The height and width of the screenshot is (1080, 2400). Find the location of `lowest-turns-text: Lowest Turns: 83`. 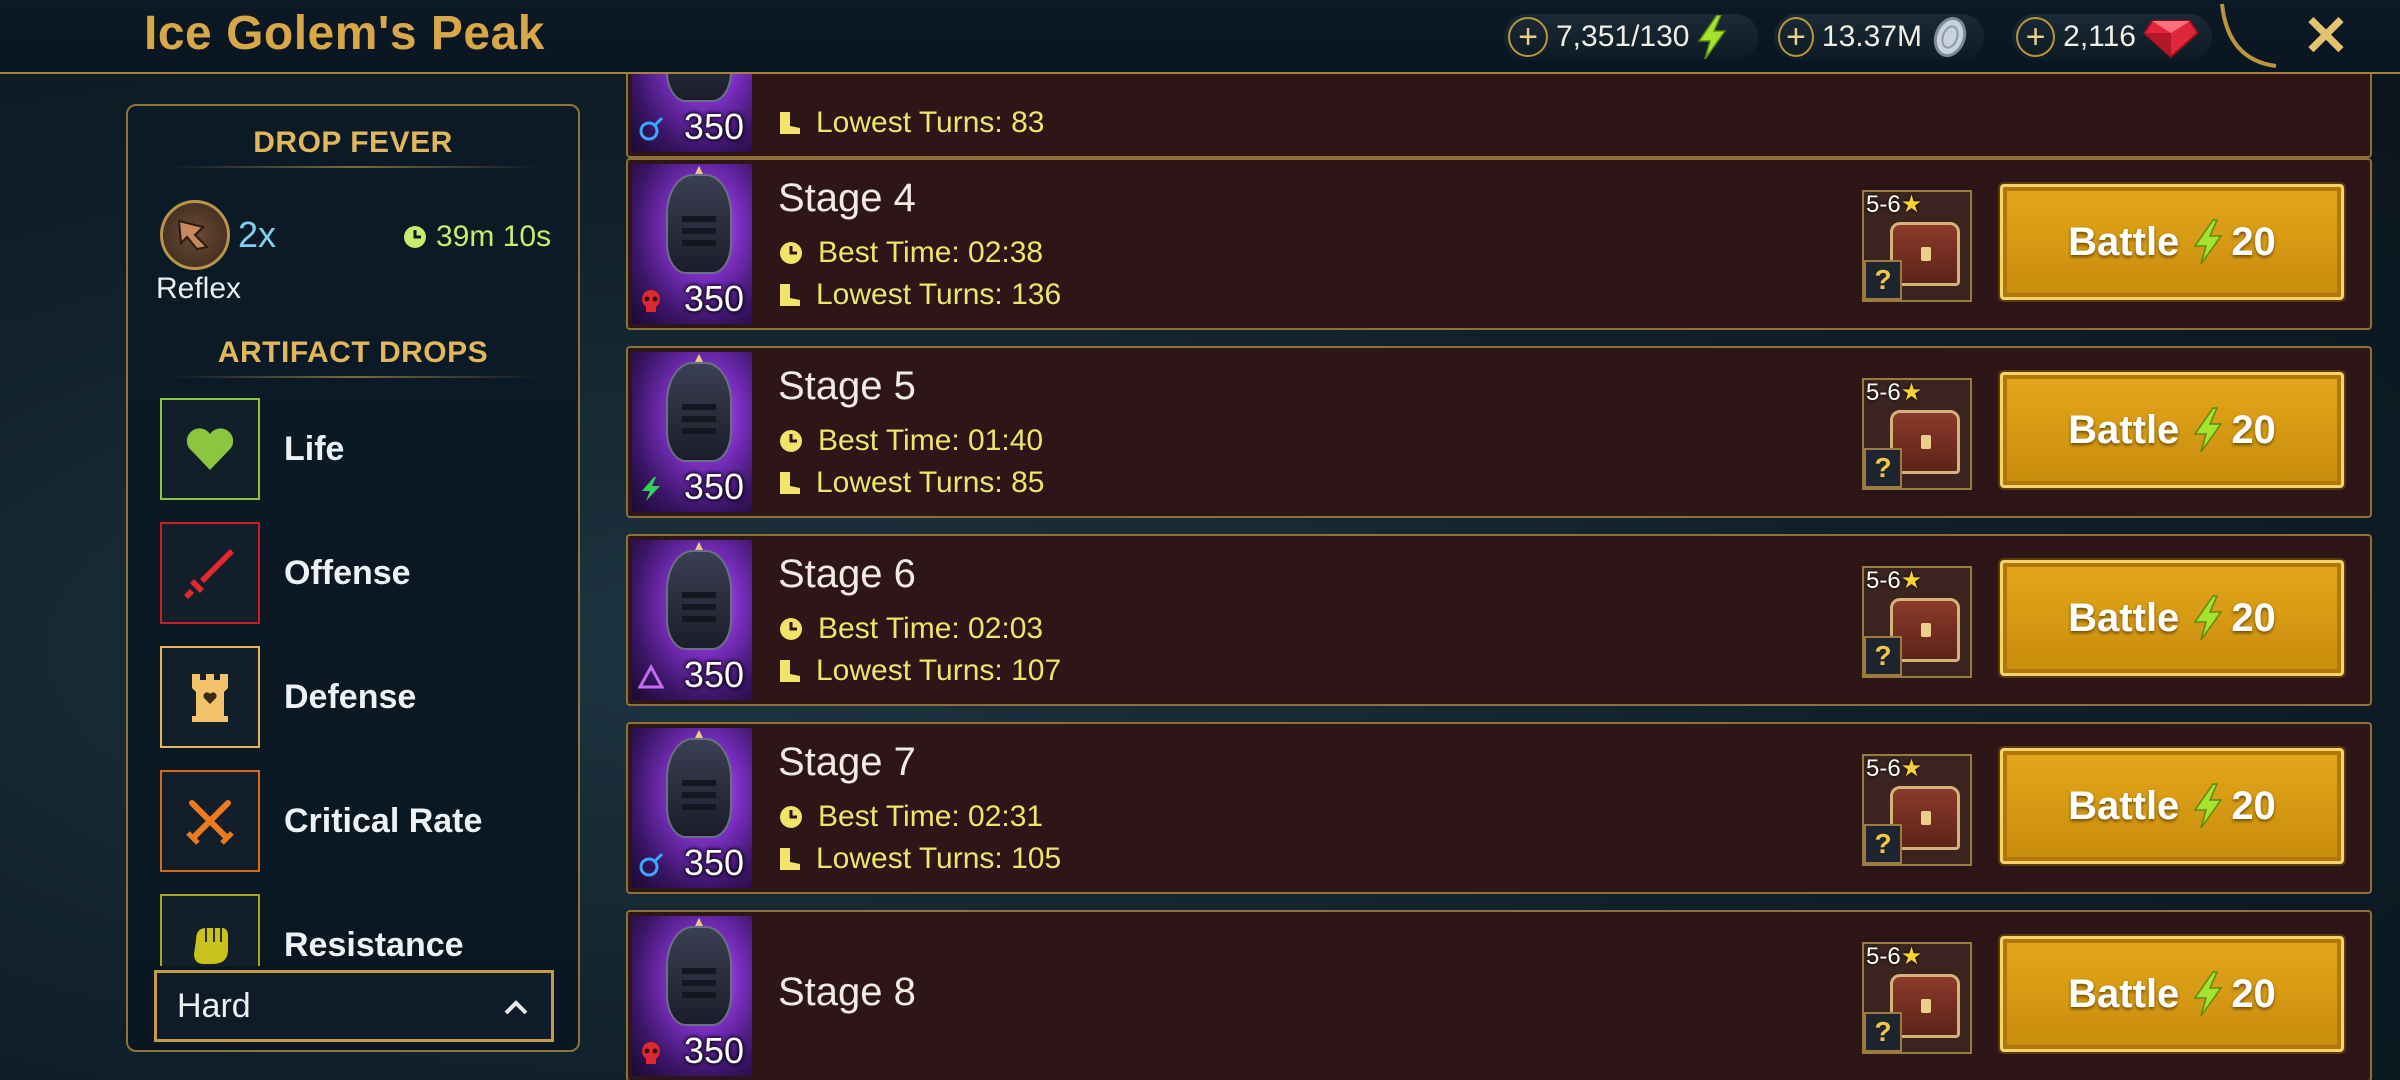

lowest-turns-text: Lowest Turns: 83 is located at coordinates (930, 122).